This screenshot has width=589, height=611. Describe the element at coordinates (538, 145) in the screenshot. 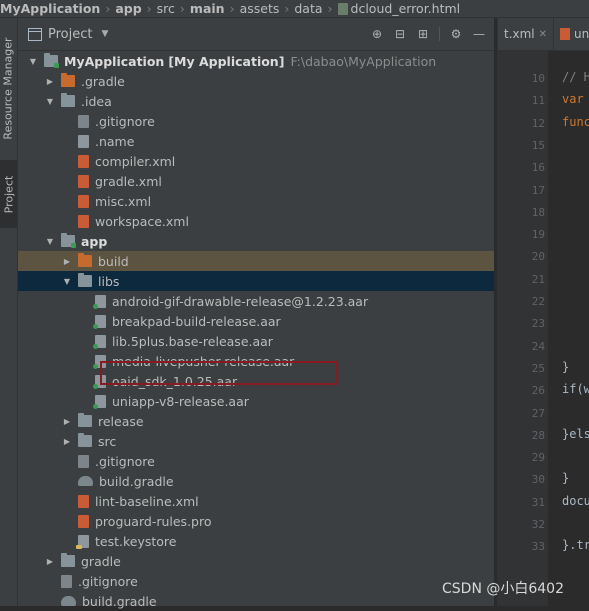

I see `line-number: 15` at that location.